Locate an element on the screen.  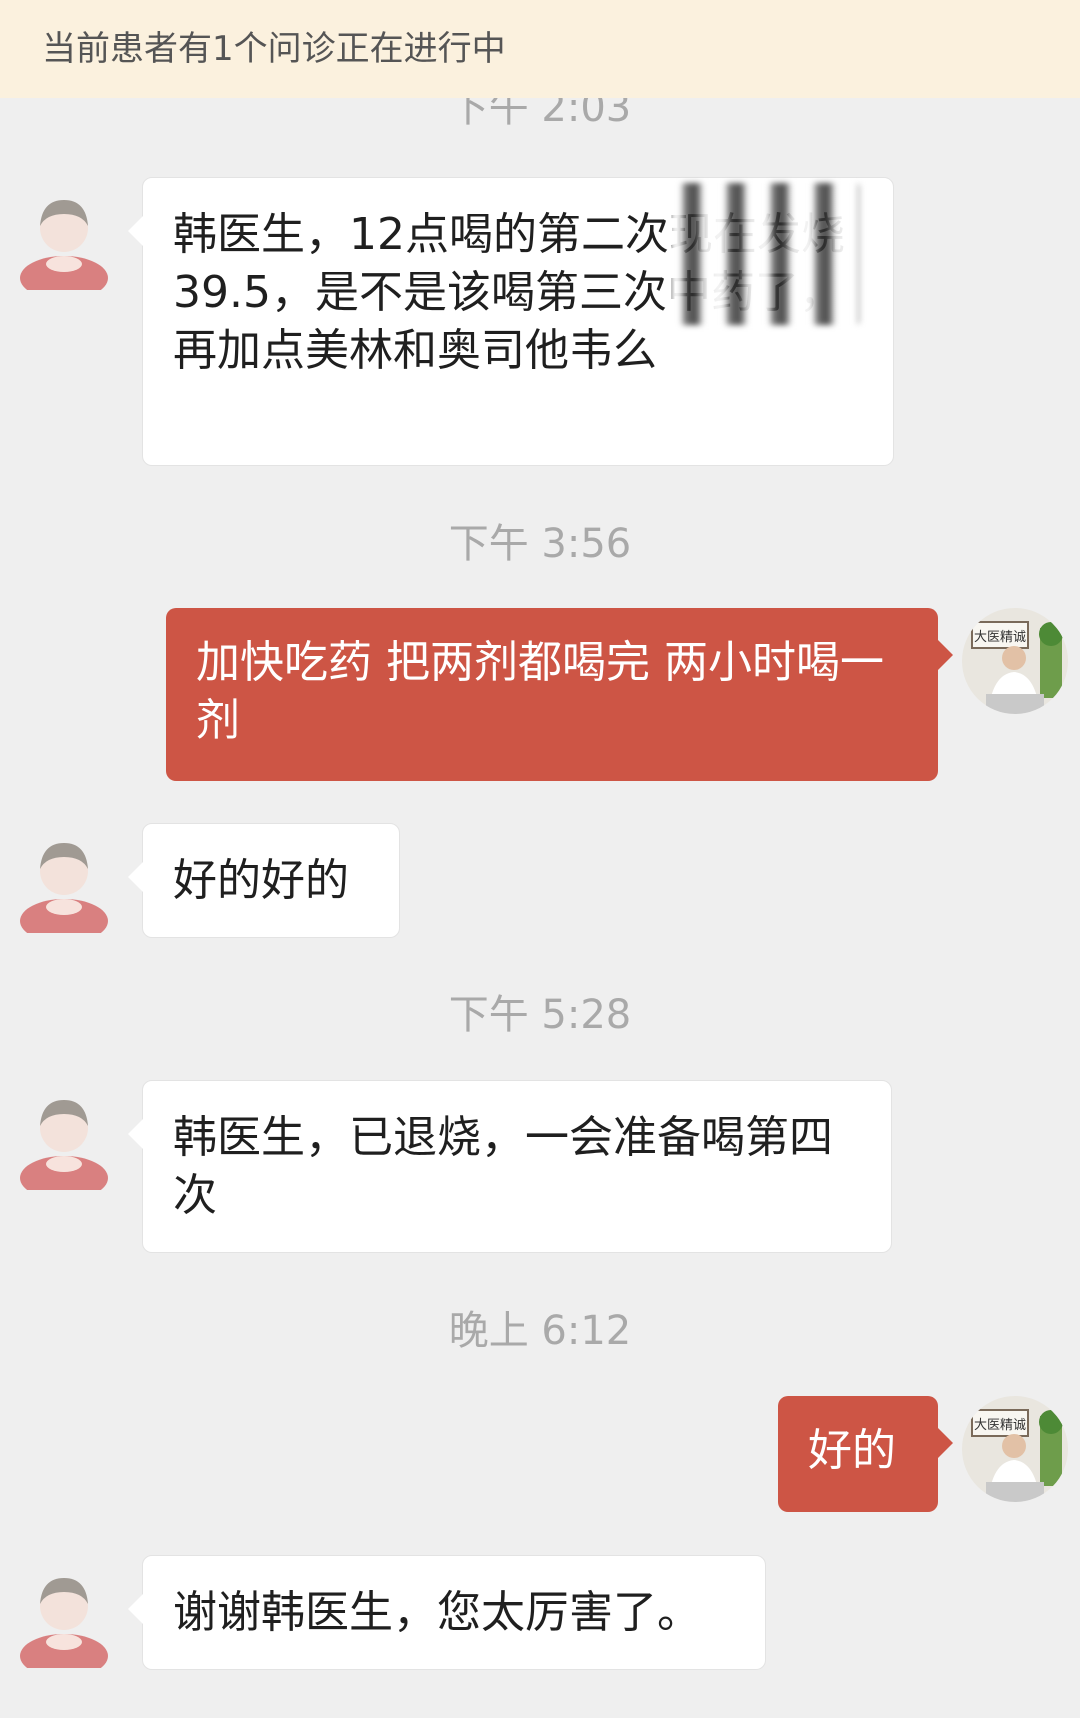
patient-message-bubble: 好的好的 is located at coordinates (264, 880).